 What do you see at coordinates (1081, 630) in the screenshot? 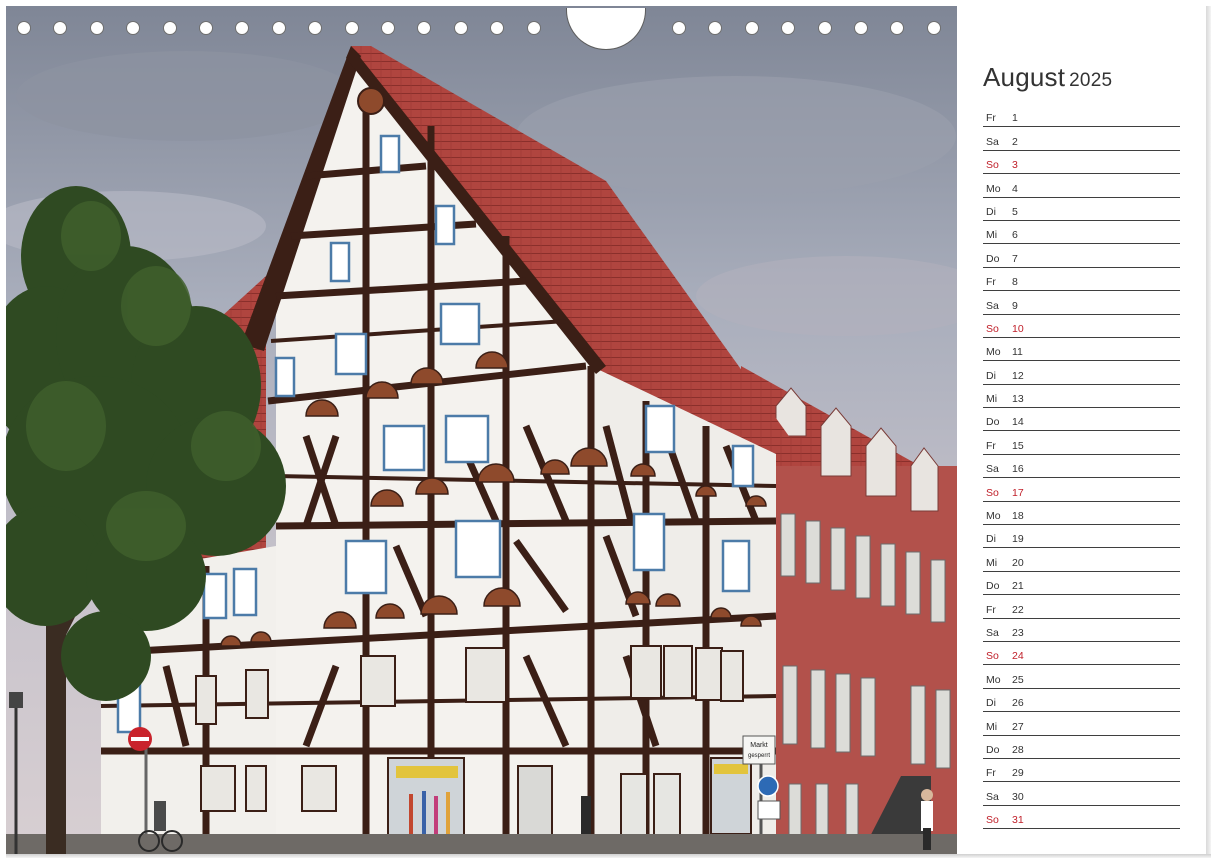
I see `day-row: Sa 23` at bounding box center [1081, 630].